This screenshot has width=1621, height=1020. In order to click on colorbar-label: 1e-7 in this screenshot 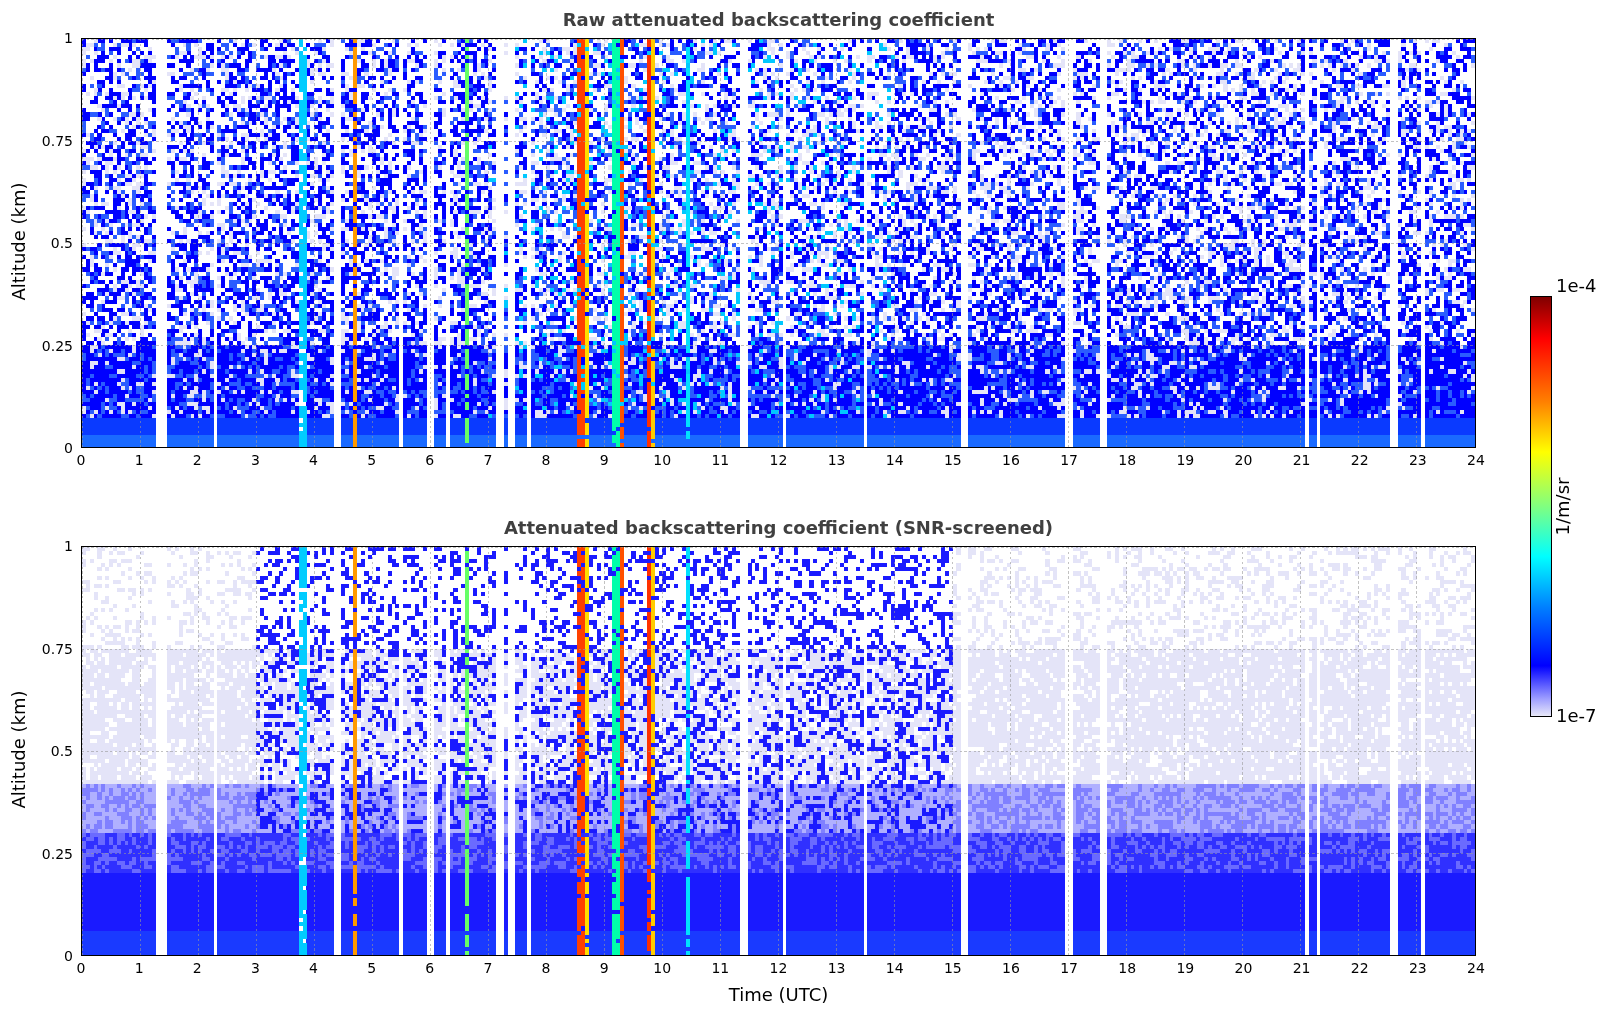, I will do `click(1576, 716)`.